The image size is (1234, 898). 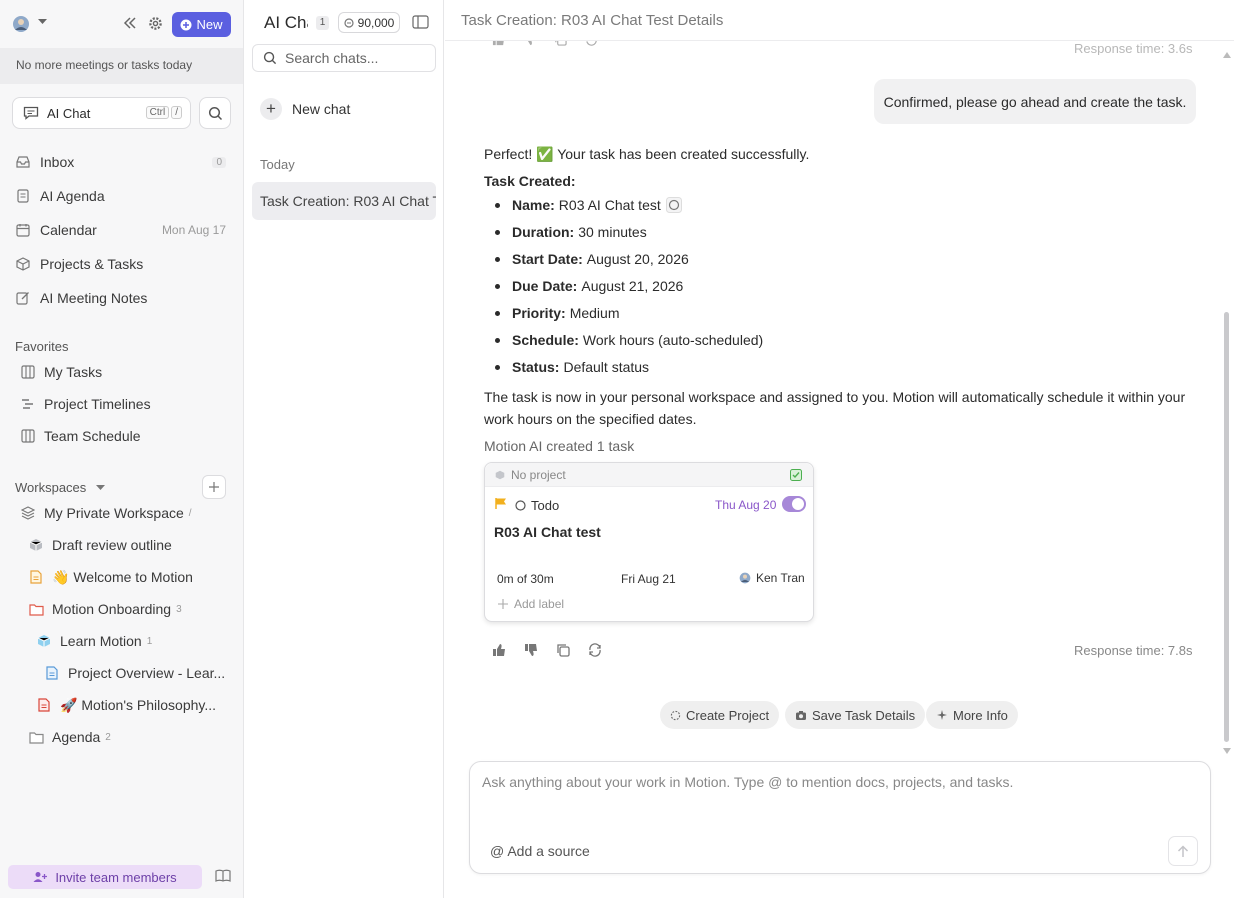 What do you see at coordinates (545, 286) in the screenshot?
I see `detail-key: Due Date:` at bounding box center [545, 286].